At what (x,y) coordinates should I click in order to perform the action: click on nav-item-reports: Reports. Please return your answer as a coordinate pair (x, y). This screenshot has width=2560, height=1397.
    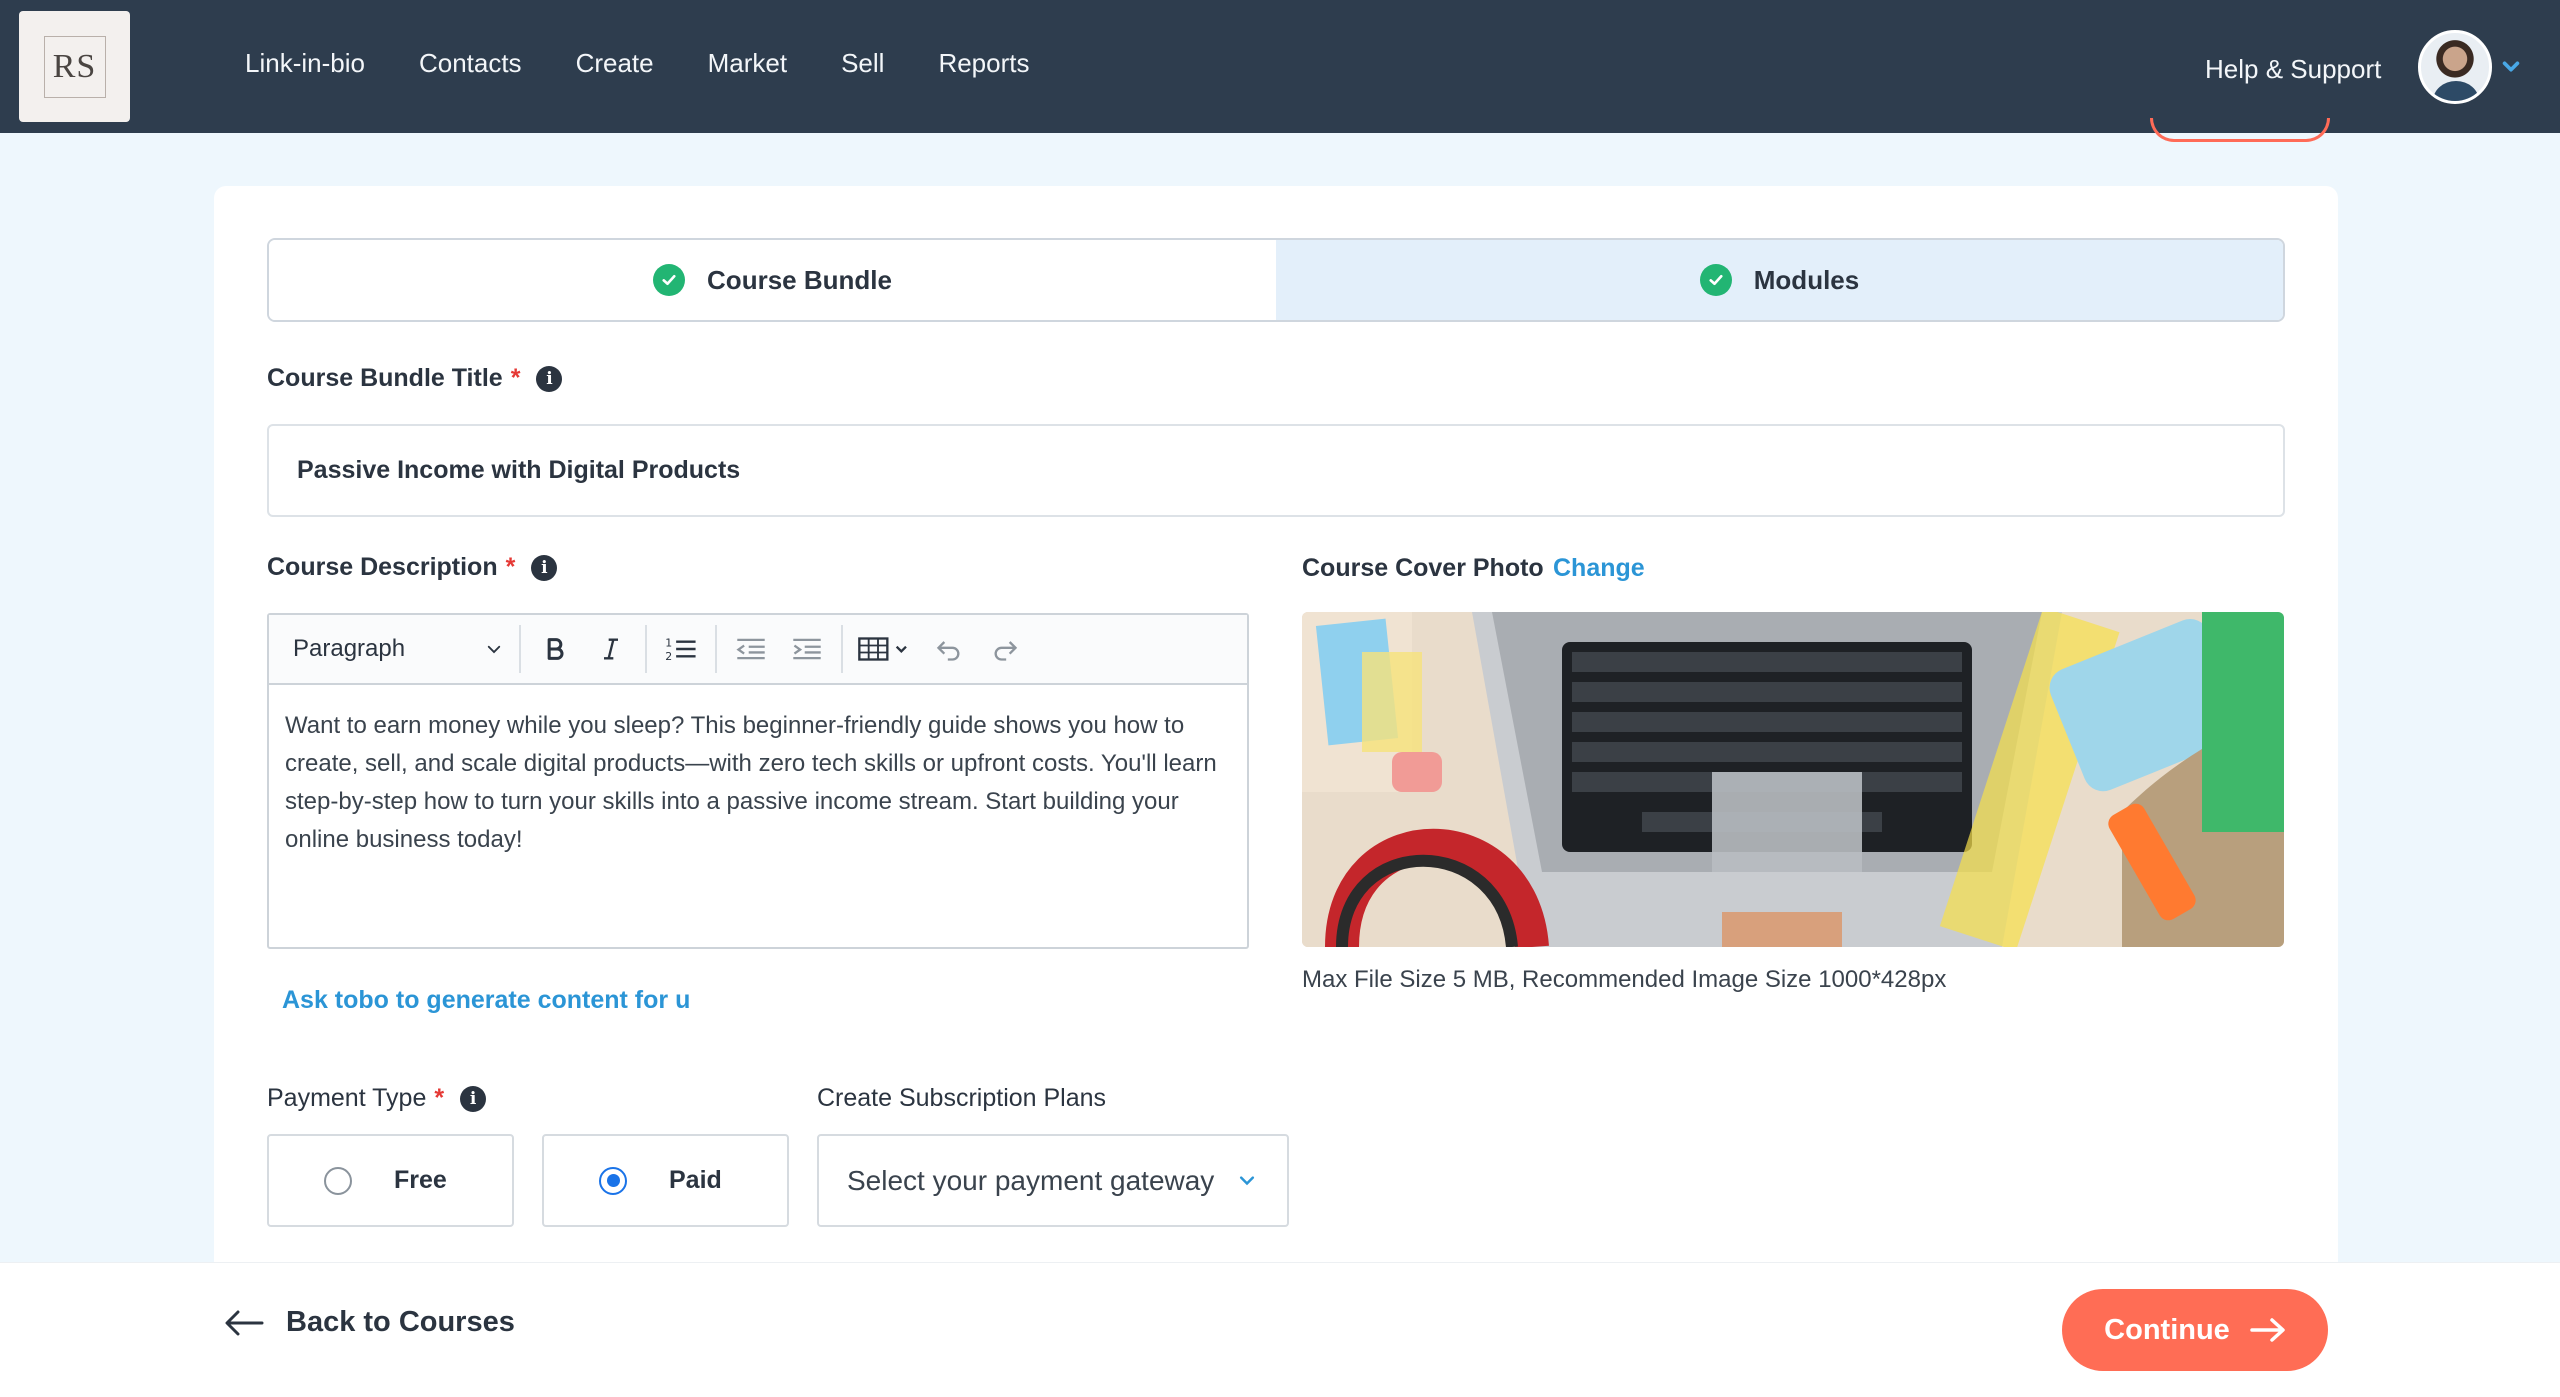
    Looking at the image, I should click on (983, 63).